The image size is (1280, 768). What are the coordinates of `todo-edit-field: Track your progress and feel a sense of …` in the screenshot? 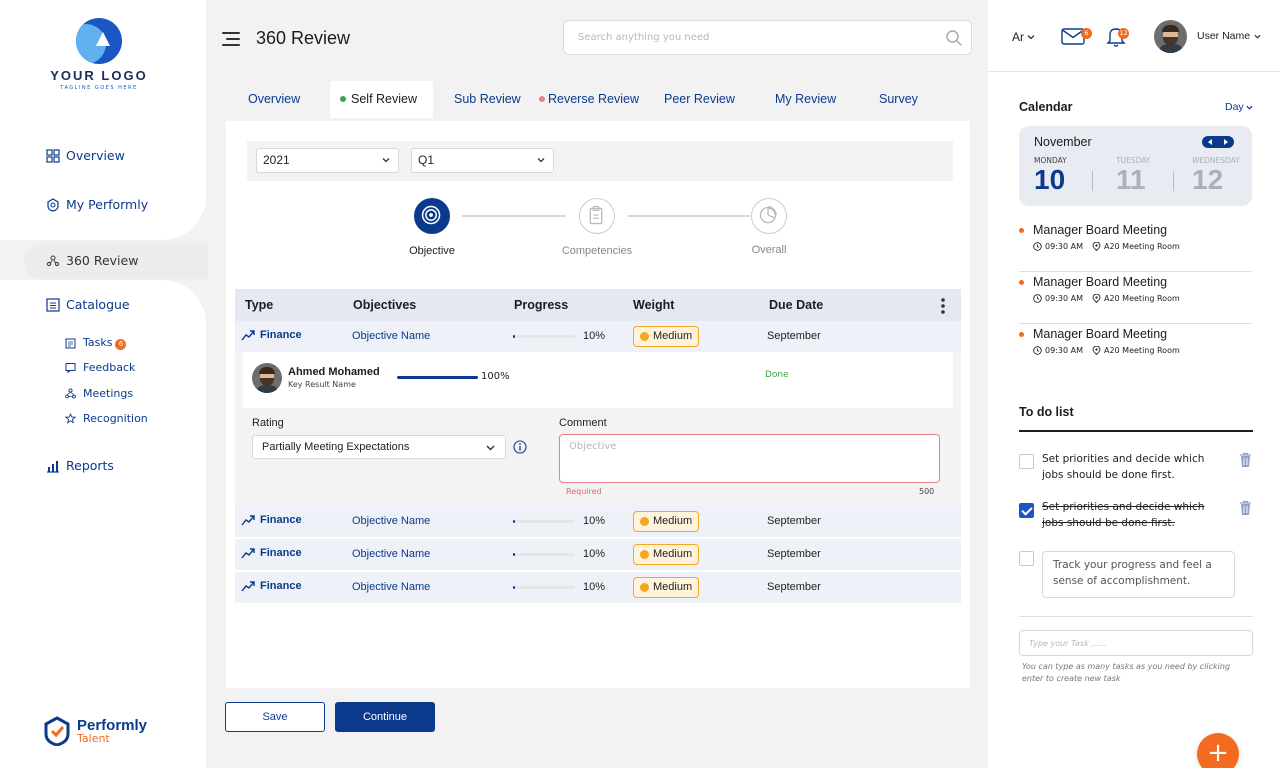 It's located at (1138, 574).